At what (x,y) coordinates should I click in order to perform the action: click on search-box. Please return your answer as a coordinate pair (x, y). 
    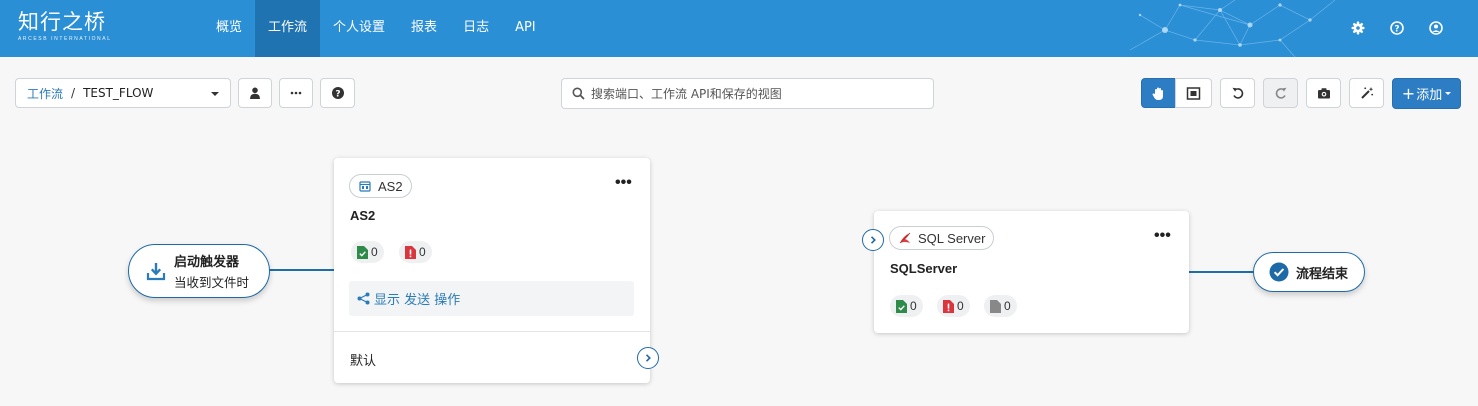
    Looking at the image, I should click on (747, 93).